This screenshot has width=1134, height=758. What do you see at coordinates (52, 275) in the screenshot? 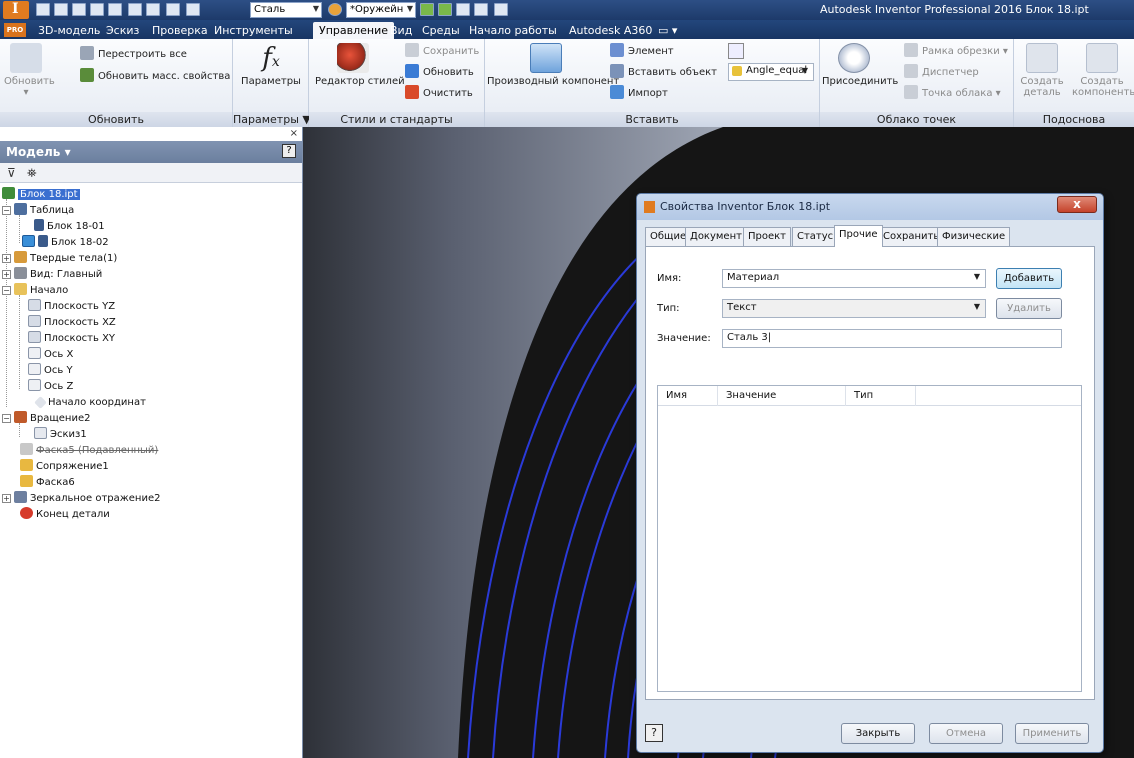
I see `tree-item-view: + Вид: Главный` at bounding box center [52, 275].